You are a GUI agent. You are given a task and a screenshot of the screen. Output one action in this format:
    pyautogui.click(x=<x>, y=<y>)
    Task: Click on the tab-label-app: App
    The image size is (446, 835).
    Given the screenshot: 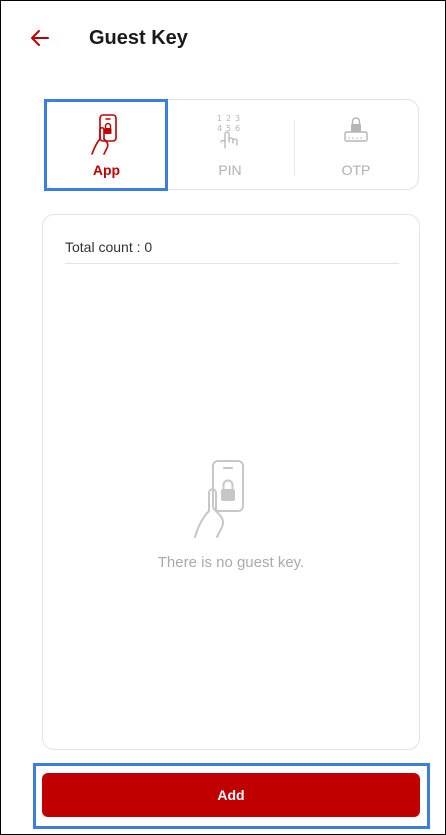 What is the action you would take?
    pyautogui.click(x=106, y=170)
    